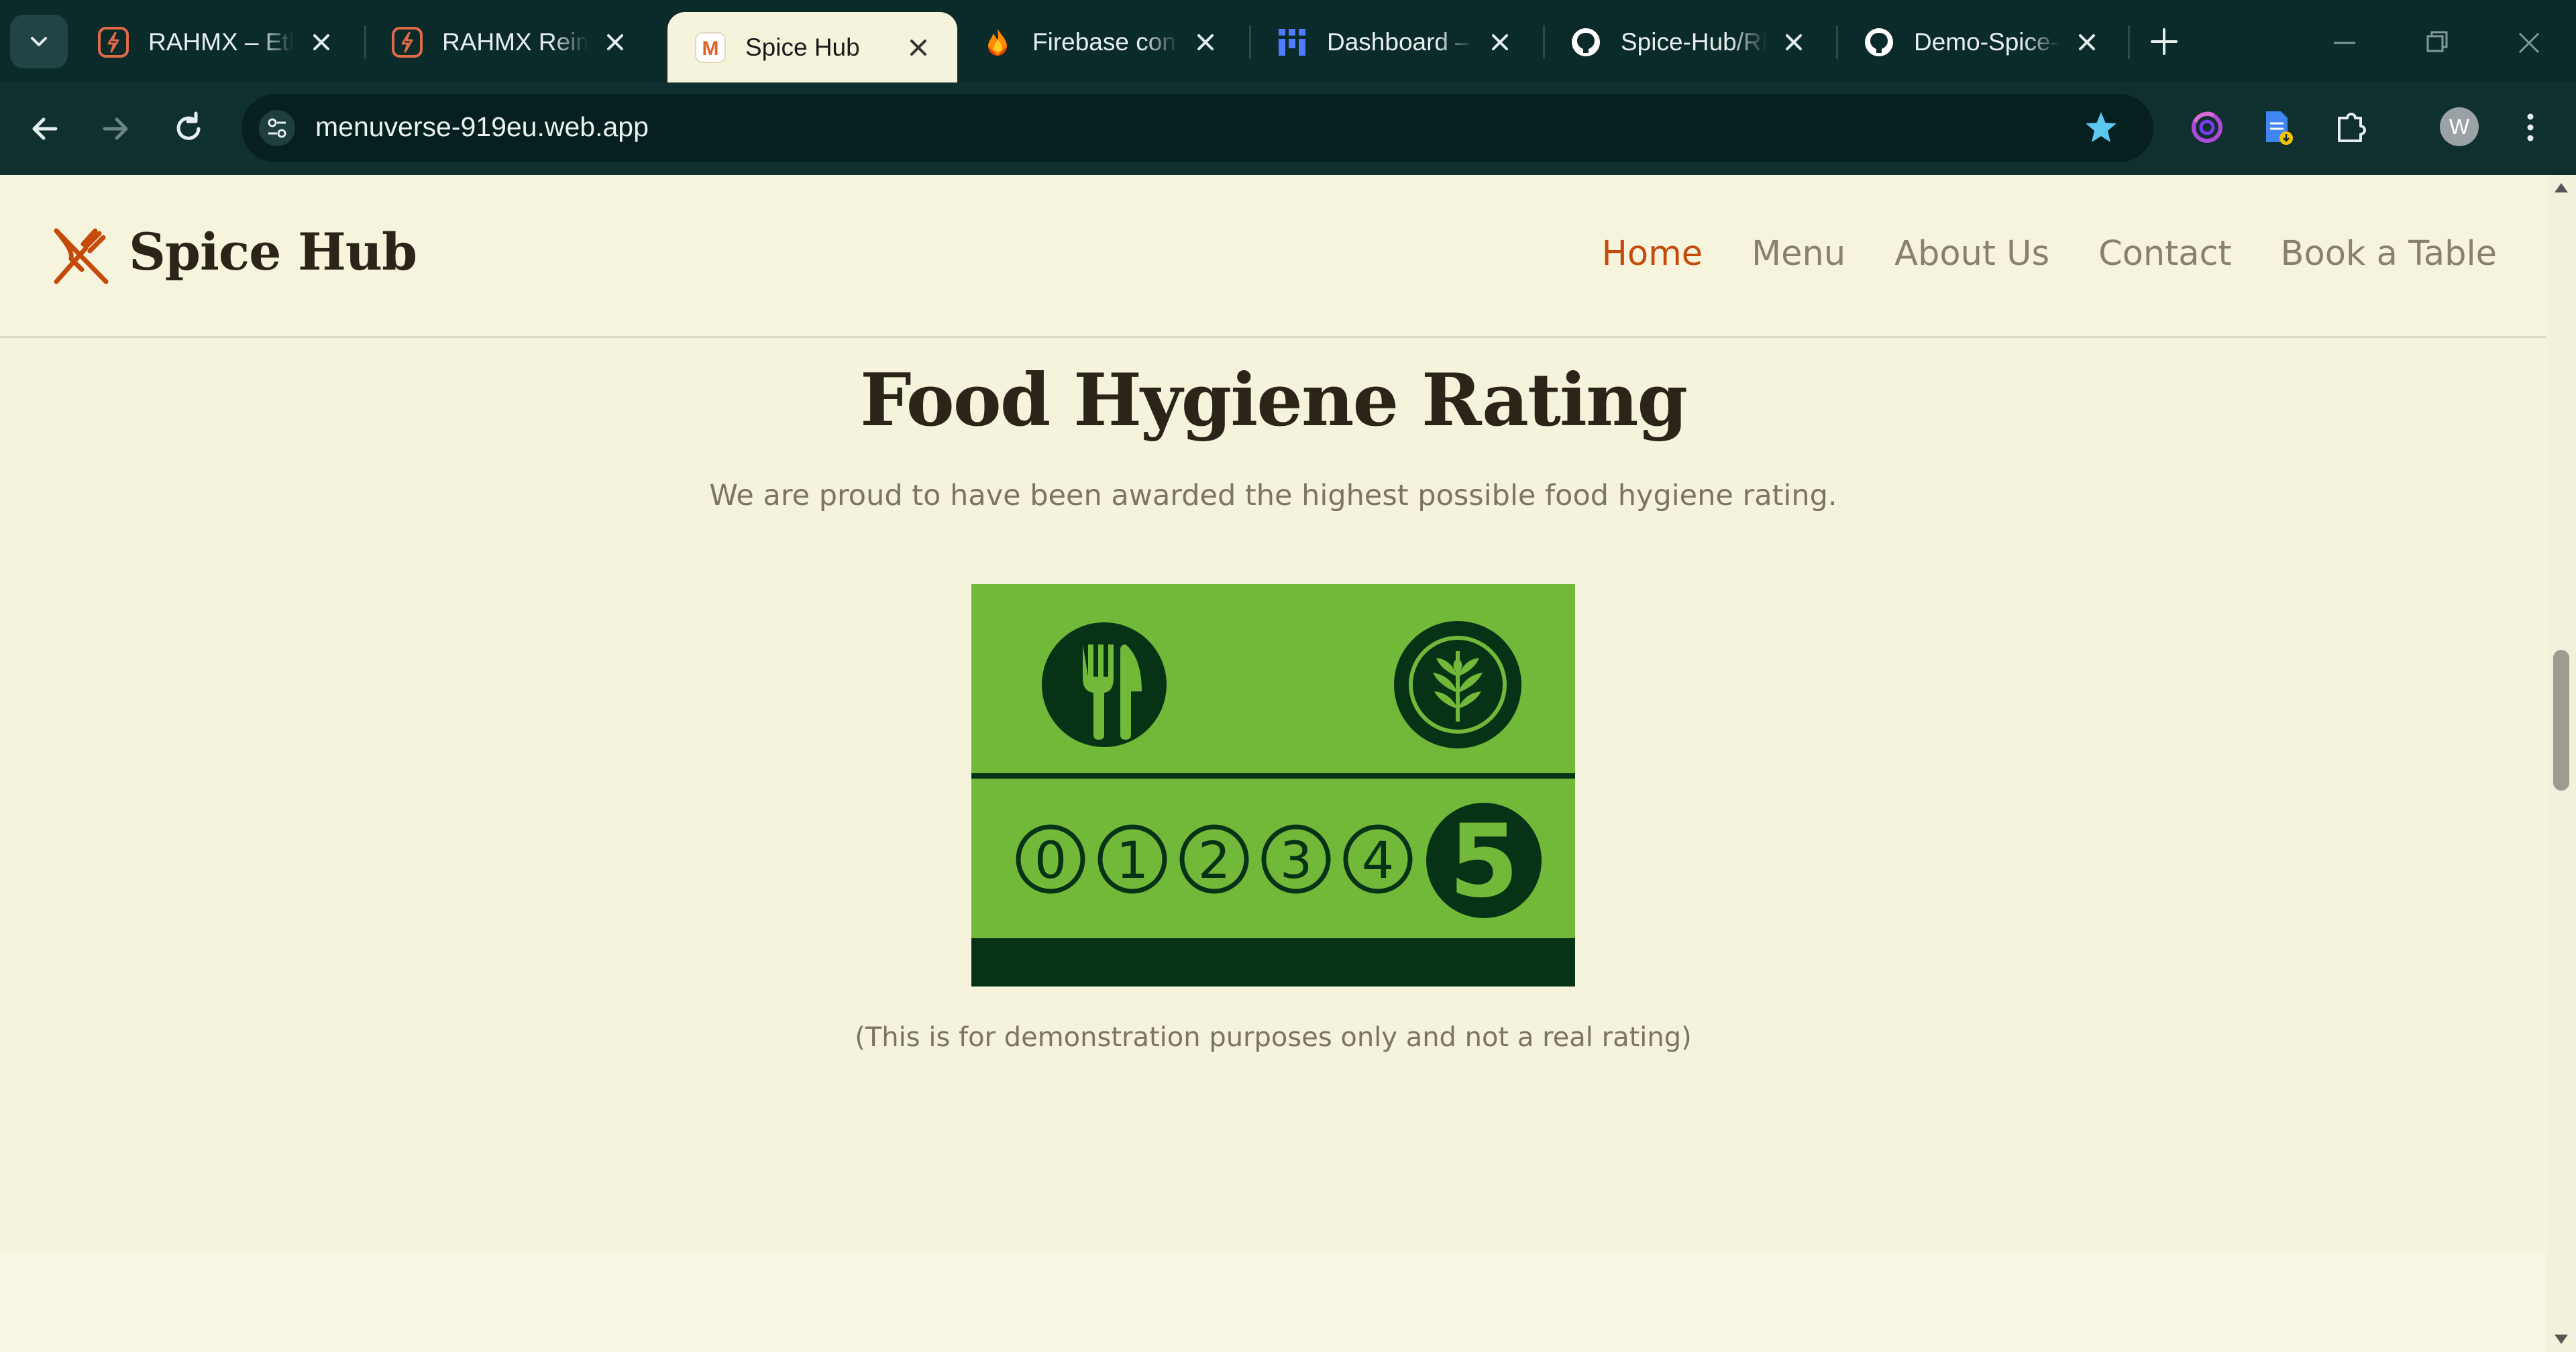 The width and height of the screenshot is (2576, 1352). I want to click on extension-document-icon, so click(2277, 127).